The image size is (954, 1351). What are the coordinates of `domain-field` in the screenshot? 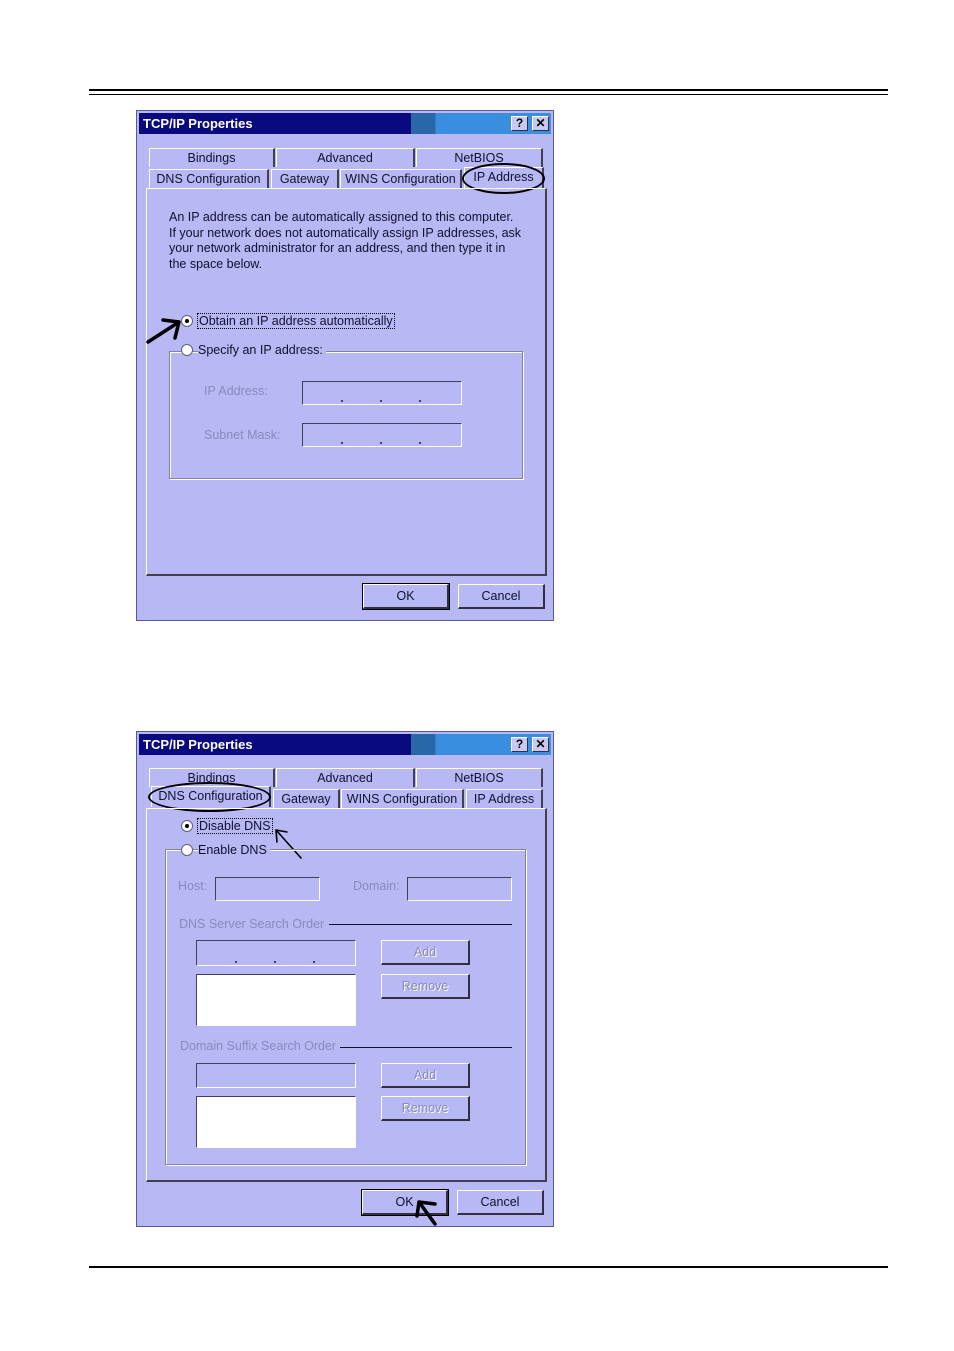 It's located at (459, 889).